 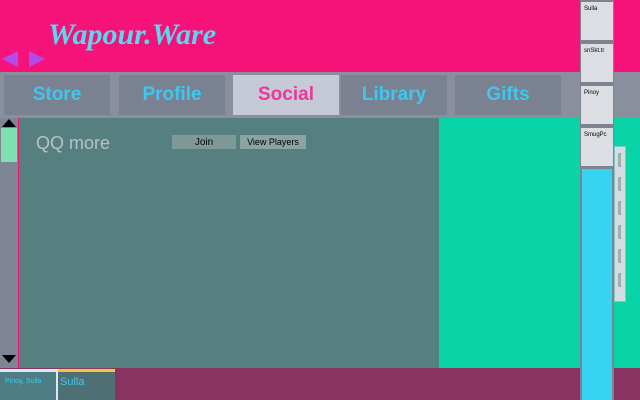 What do you see at coordinates (273, 142) in the screenshot?
I see `view-players-button: View Players` at bounding box center [273, 142].